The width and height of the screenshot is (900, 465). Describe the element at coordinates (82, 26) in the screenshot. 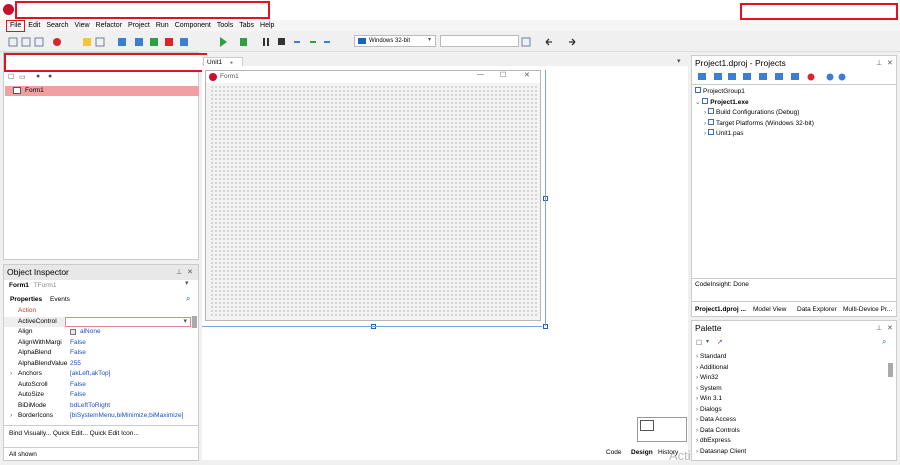

I see `menu-view: View` at that location.